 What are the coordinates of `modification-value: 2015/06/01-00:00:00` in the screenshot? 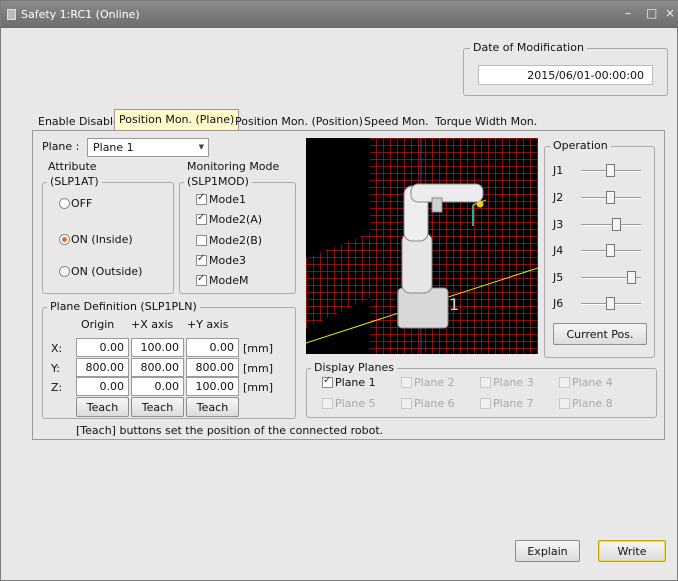 It's located at (565, 75).